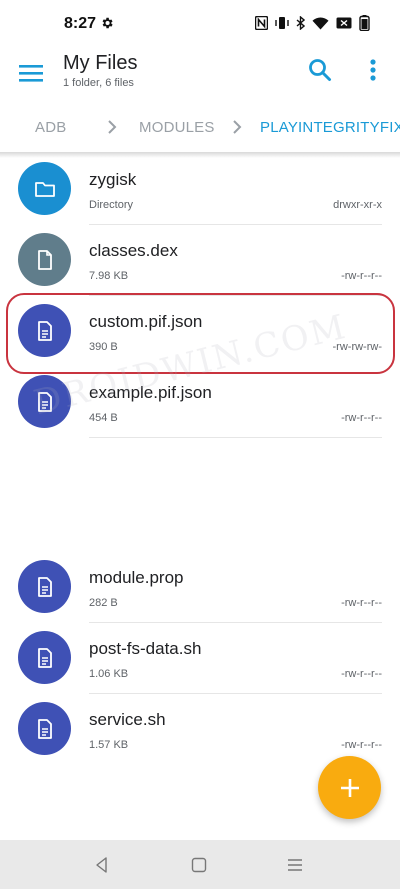  What do you see at coordinates (44, 259) in the screenshot?
I see `file-icon` at bounding box center [44, 259].